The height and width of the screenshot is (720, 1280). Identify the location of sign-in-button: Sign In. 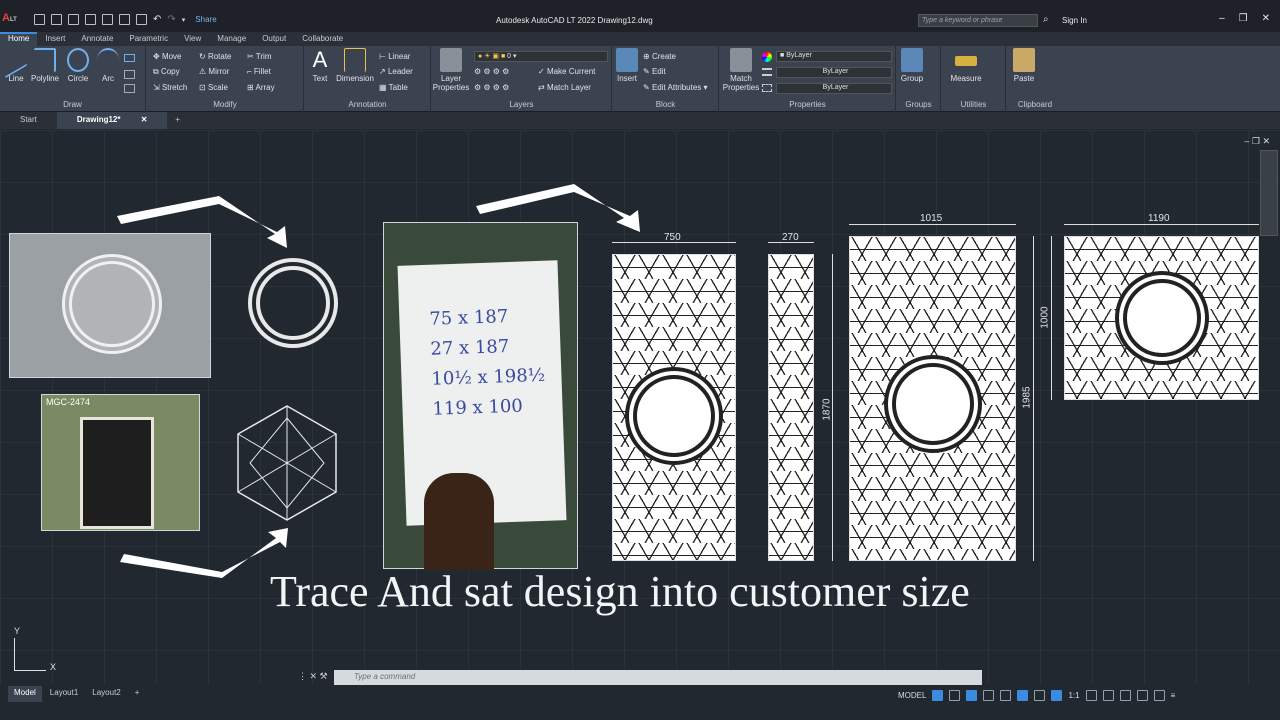
(1074, 20).